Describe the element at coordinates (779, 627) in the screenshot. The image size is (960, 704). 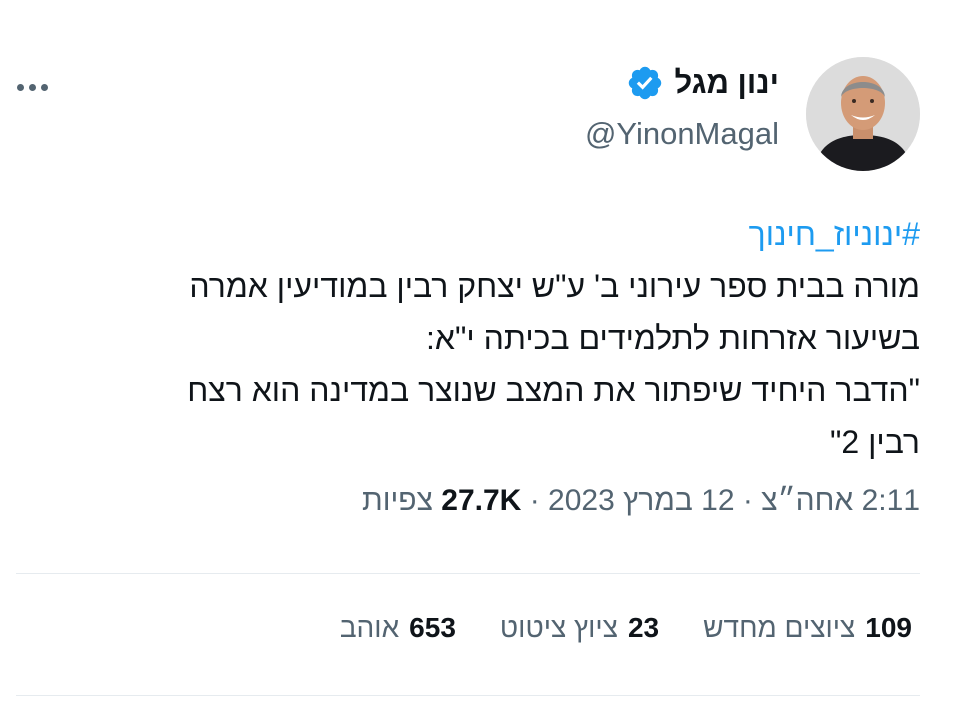
I see `retweets-label: ציוצים מחדש` at that location.